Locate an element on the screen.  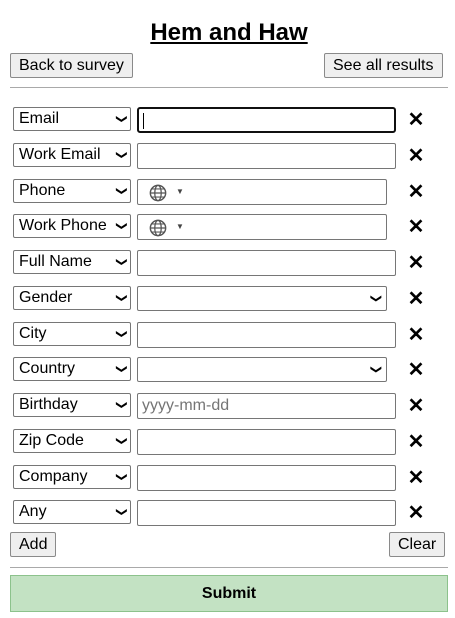
field-row: Email ❯ ✕ is located at coordinates (227, 120).